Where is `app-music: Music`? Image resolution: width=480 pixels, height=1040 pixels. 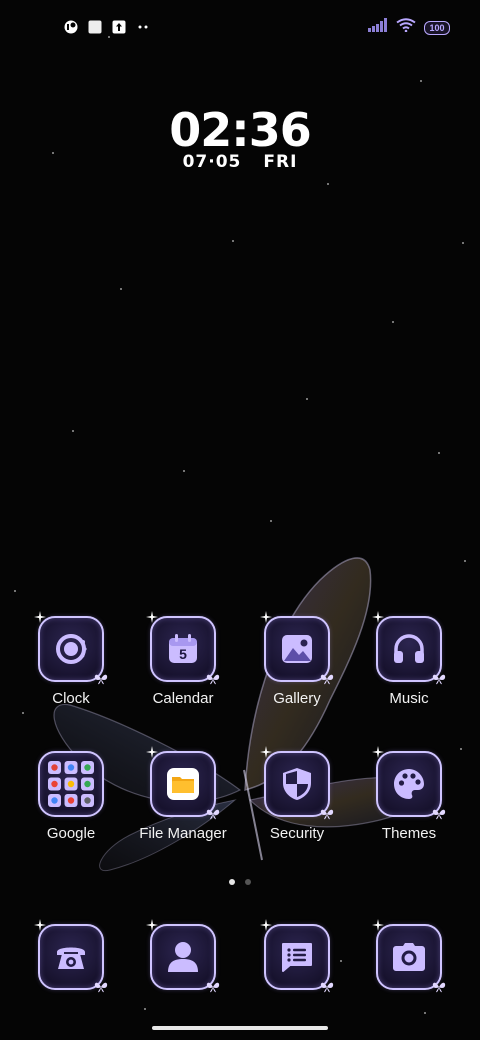
app-music: Music is located at coordinates (409, 659).